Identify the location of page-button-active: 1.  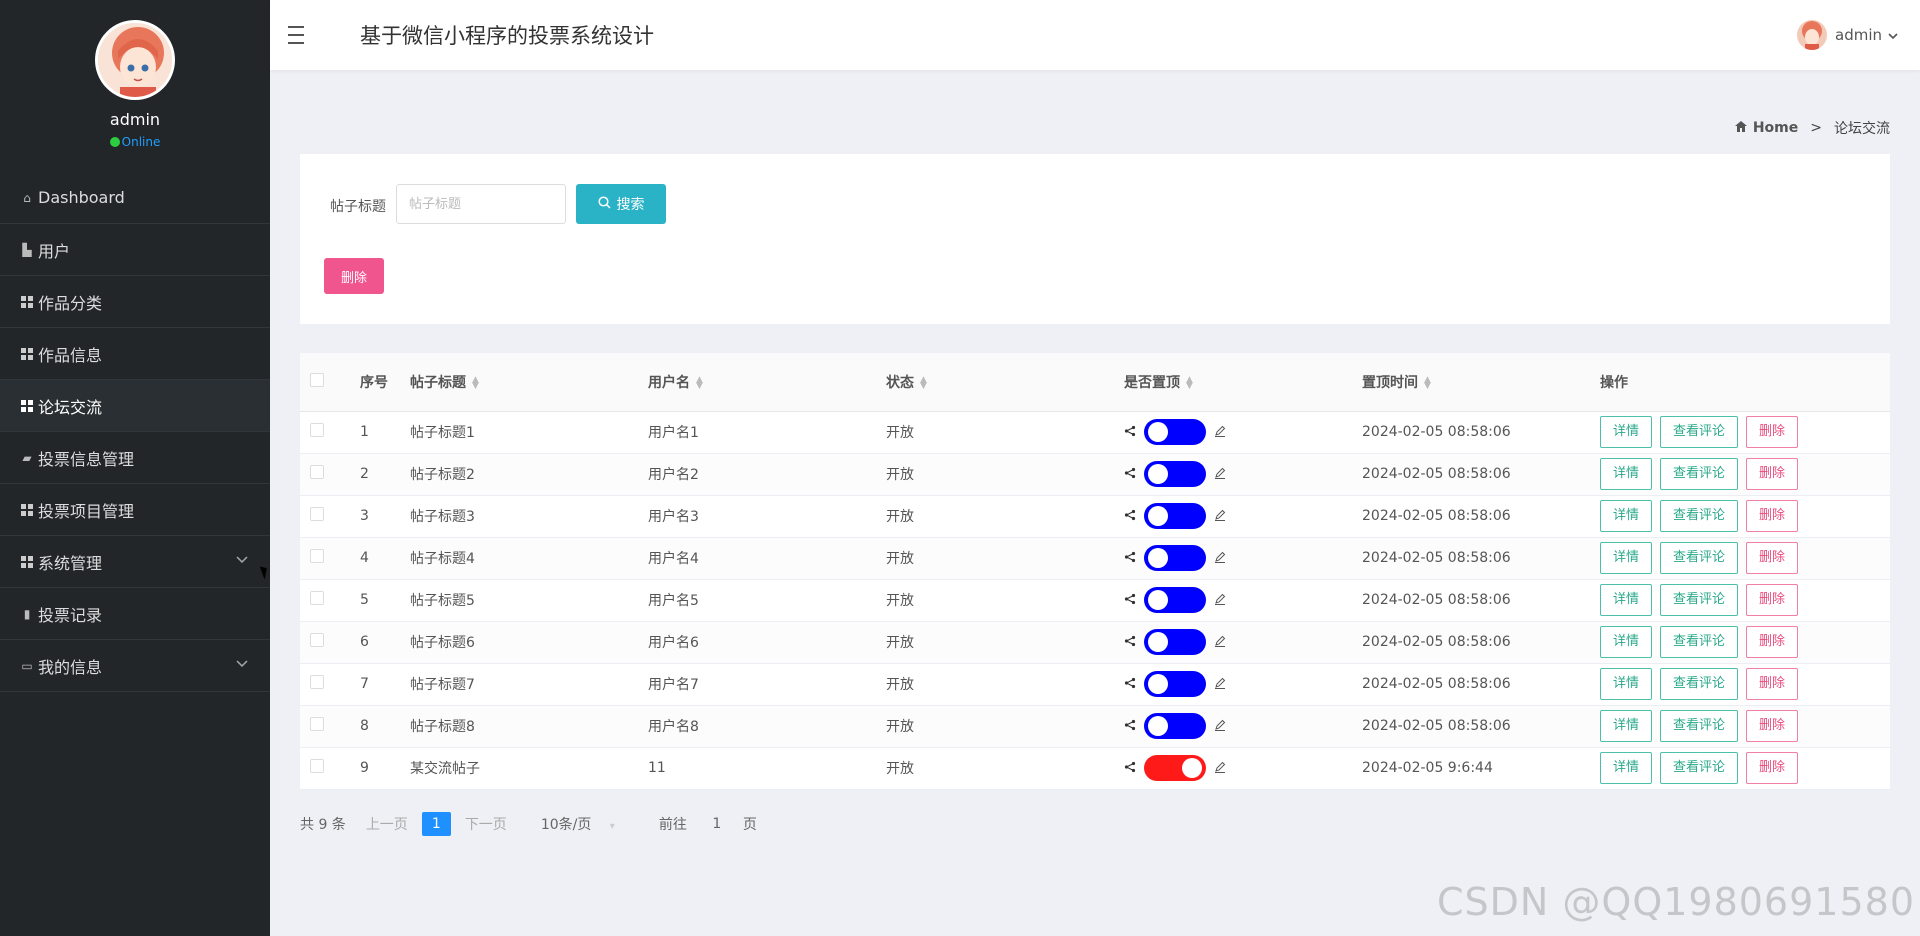
(436, 824).